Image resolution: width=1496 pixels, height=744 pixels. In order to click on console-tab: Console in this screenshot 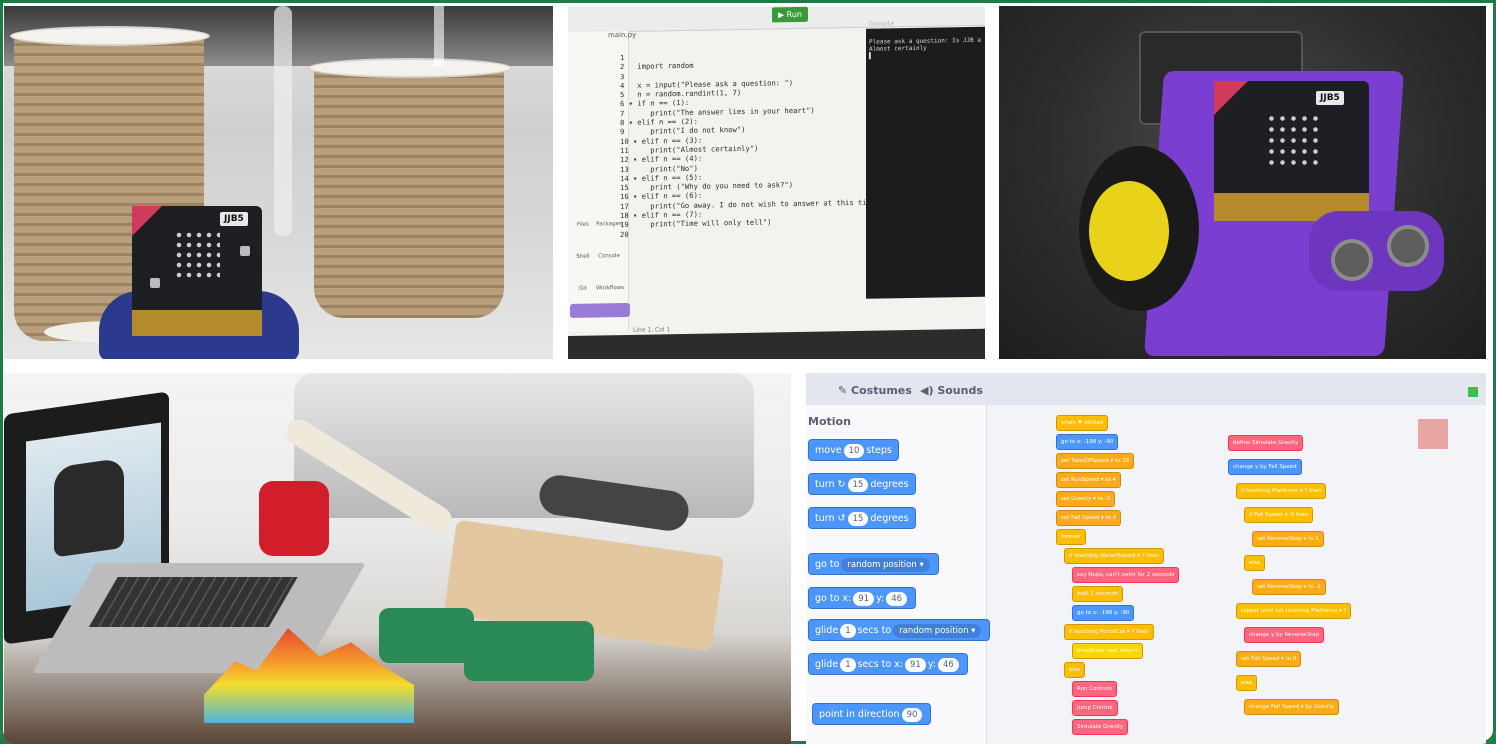, I will do `click(881, 23)`.